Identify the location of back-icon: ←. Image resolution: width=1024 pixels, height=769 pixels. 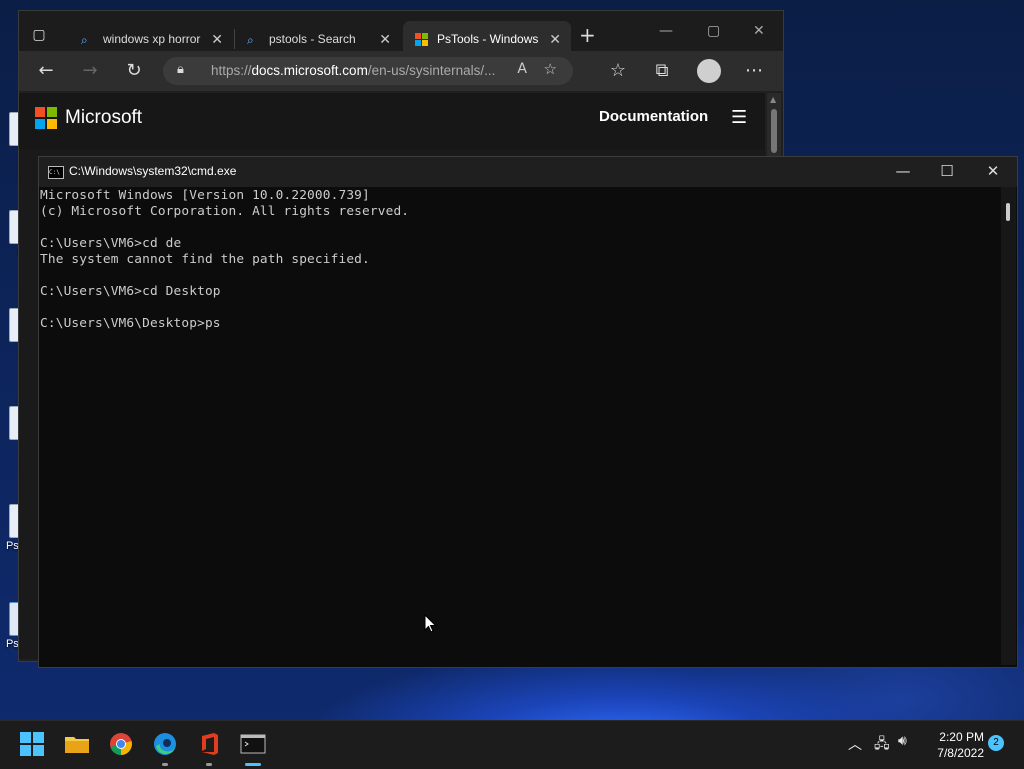
(46, 71).